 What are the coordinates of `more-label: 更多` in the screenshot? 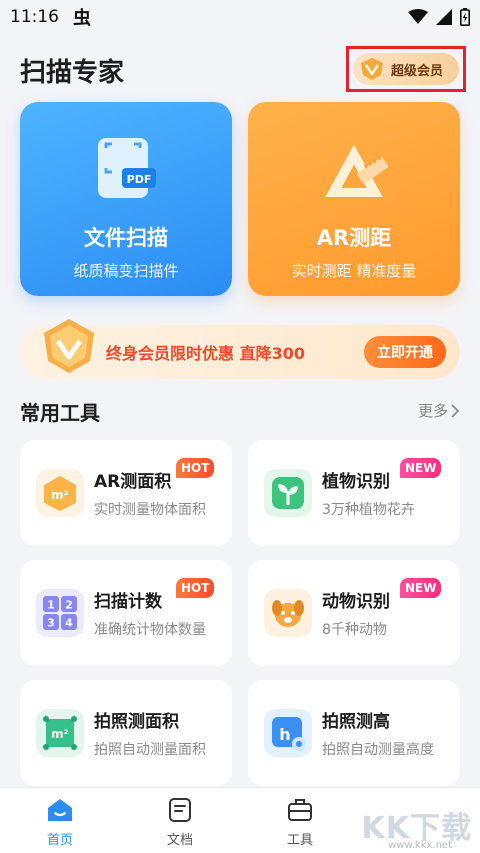 It's located at (432, 411).